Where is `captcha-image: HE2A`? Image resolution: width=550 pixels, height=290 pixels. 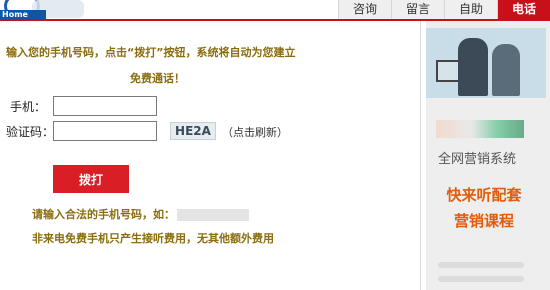 captcha-image: HE2A is located at coordinates (193, 131).